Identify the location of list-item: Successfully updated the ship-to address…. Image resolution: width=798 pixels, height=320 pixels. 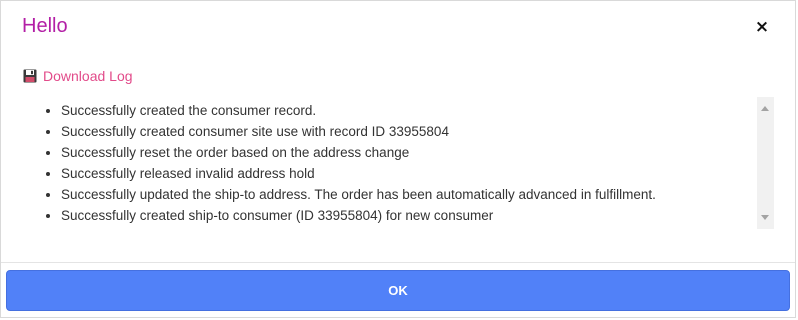
(417, 194).